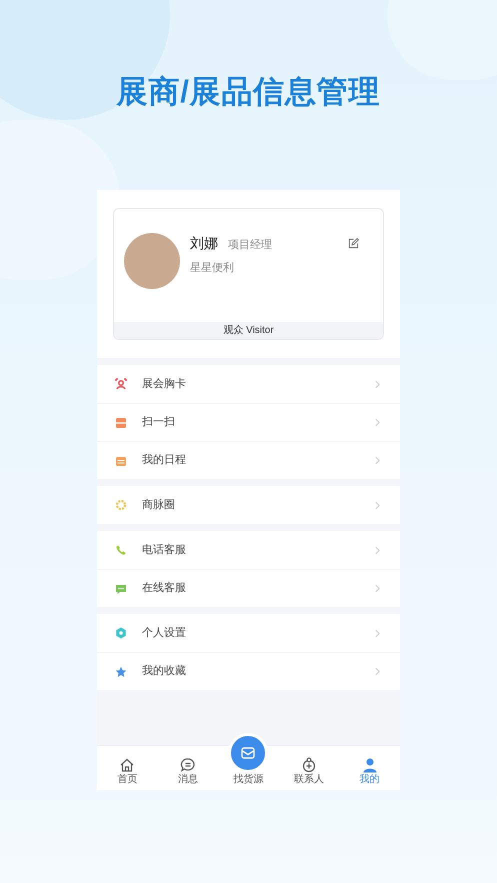  Describe the element at coordinates (127, 765) in the screenshot. I see `home-icon` at that location.